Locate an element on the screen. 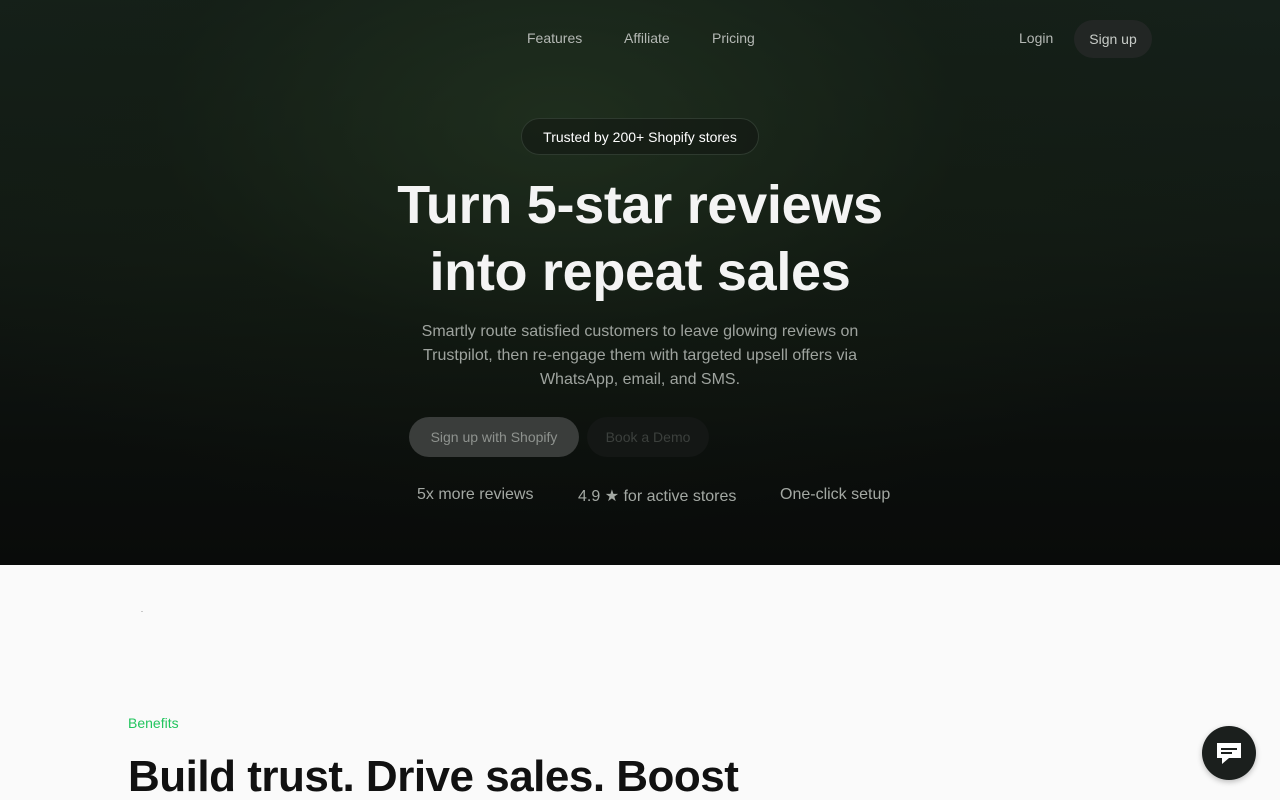 The image size is (1280, 800). nav-link-features: Features is located at coordinates (554, 38).